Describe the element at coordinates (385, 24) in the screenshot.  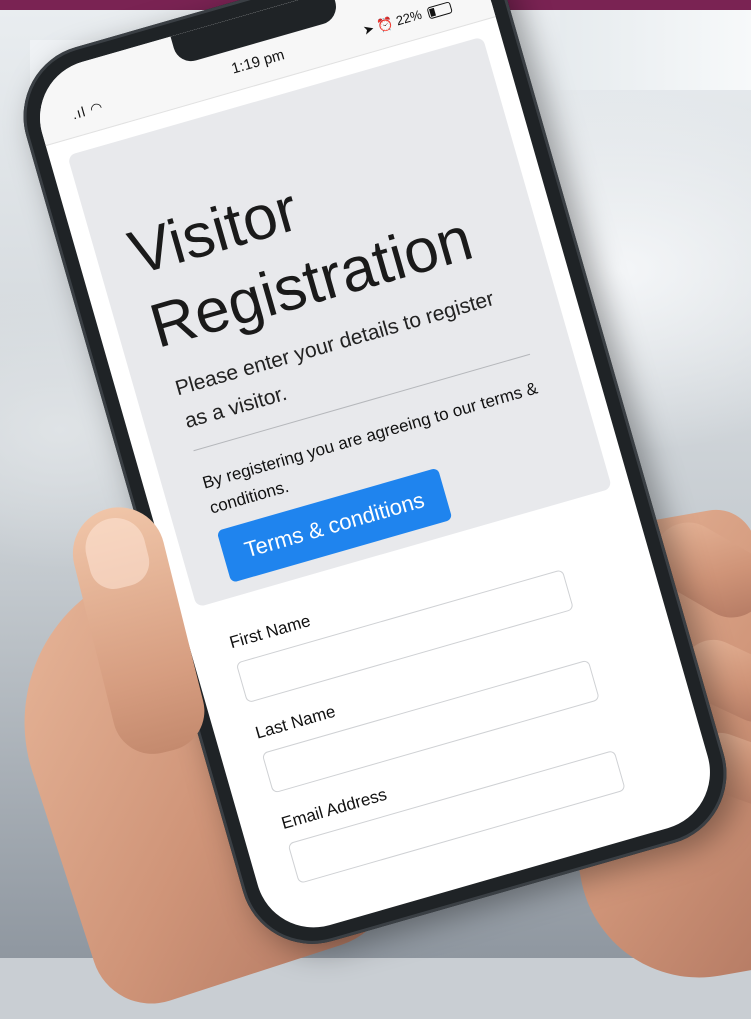
I see `alarm-icon: ⏰` at that location.